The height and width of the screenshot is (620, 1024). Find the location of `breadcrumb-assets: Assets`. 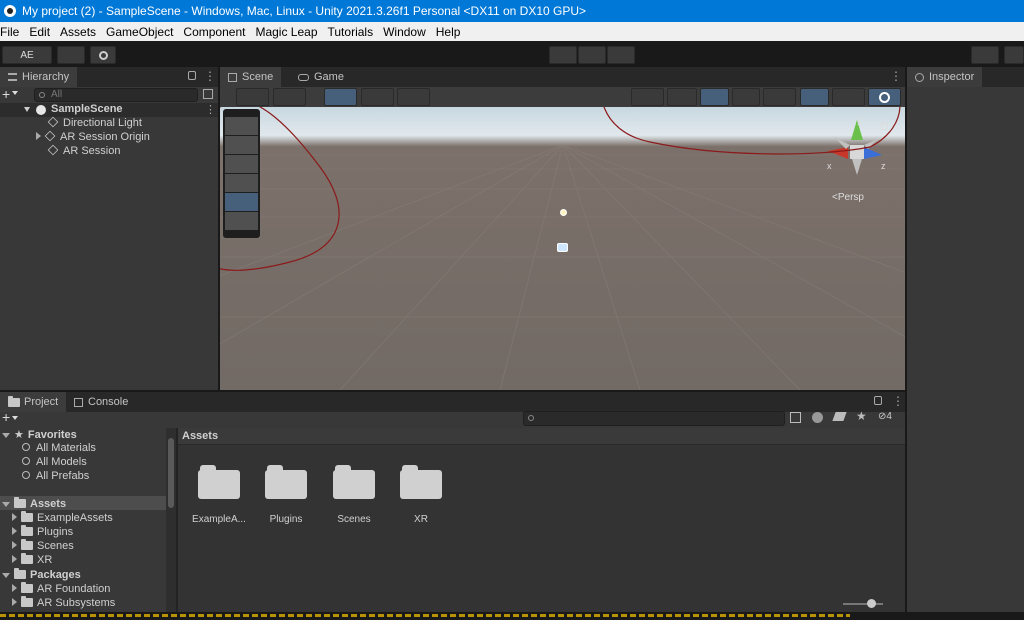

breadcrumb-assets: Assets is located at coordinates (200, 436).